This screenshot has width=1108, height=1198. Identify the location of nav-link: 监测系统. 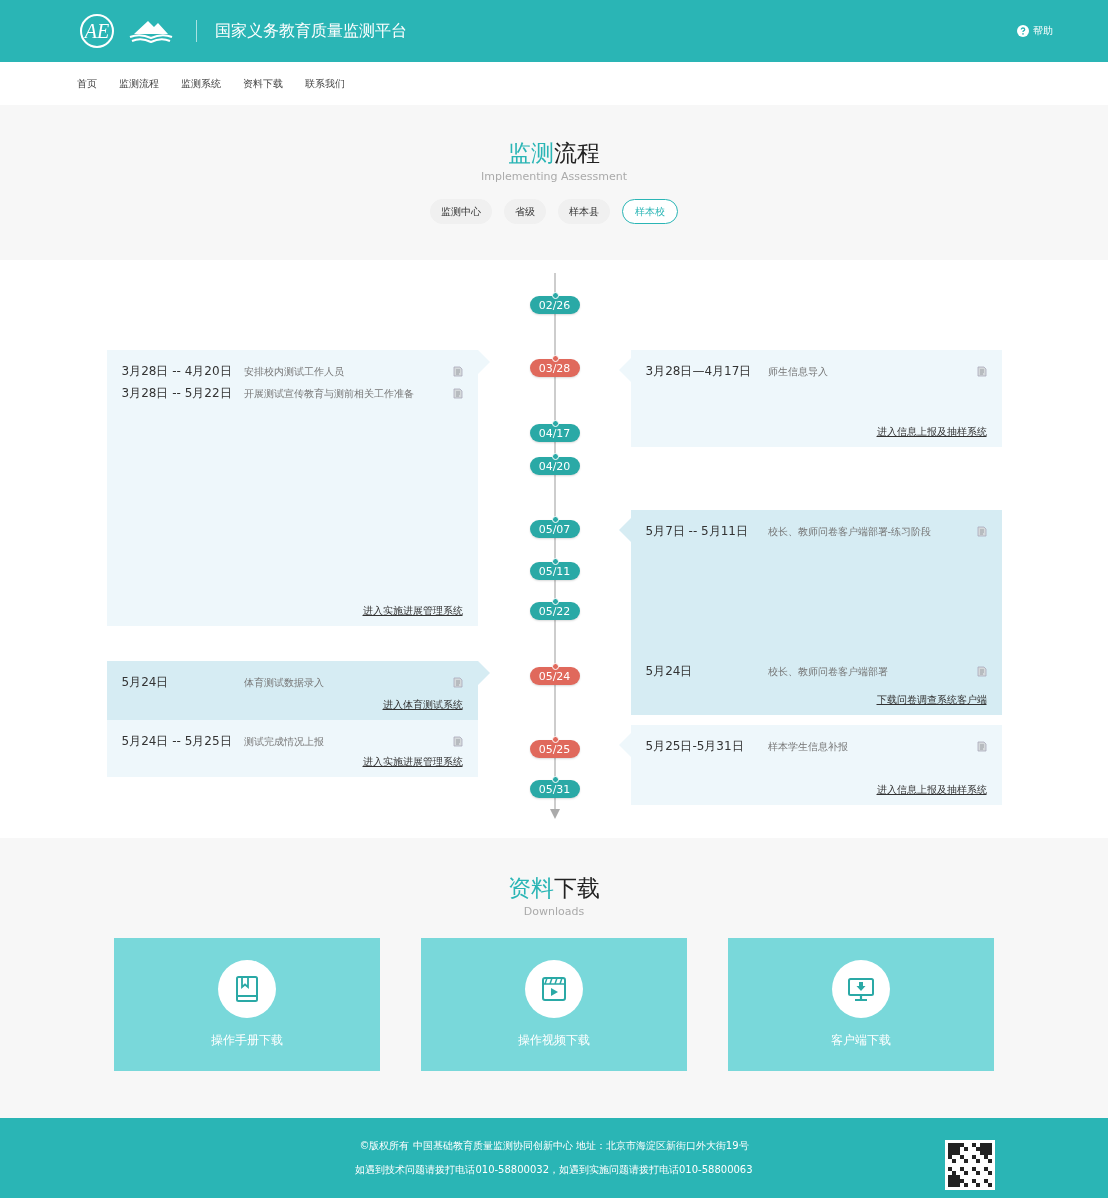
(201, 83).